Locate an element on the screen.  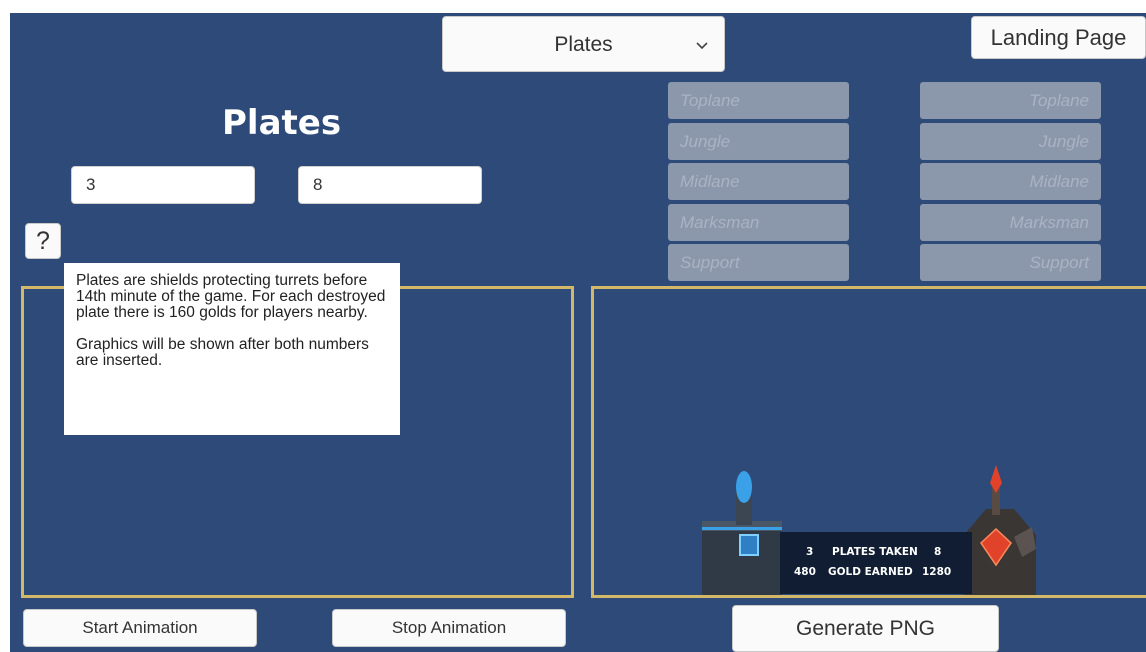
gold-left-value: 480 is located at coordinates (805, 572).